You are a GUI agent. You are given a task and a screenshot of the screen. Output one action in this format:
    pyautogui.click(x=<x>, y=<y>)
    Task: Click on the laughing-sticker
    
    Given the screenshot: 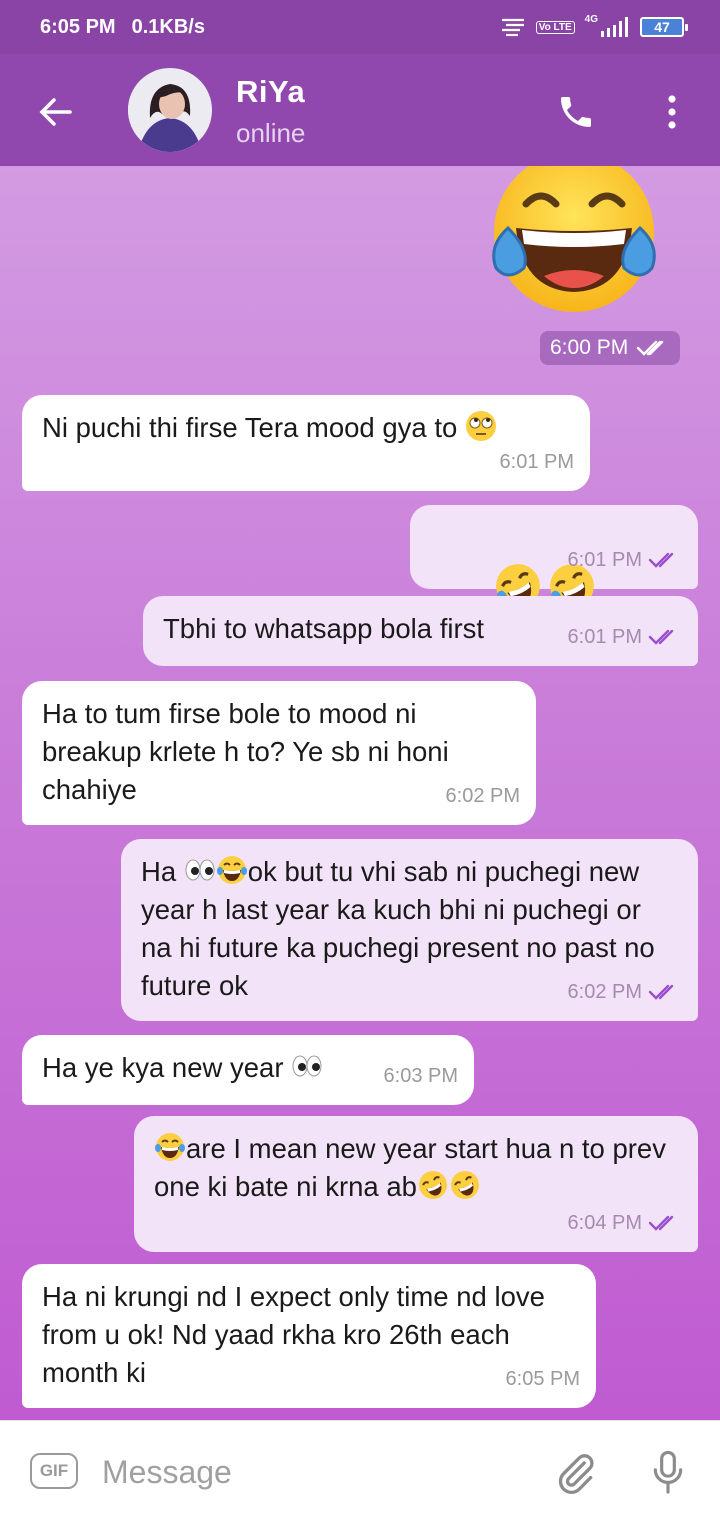 What is the action you would take?
    pyautogui.click(x=574, y=240)
    